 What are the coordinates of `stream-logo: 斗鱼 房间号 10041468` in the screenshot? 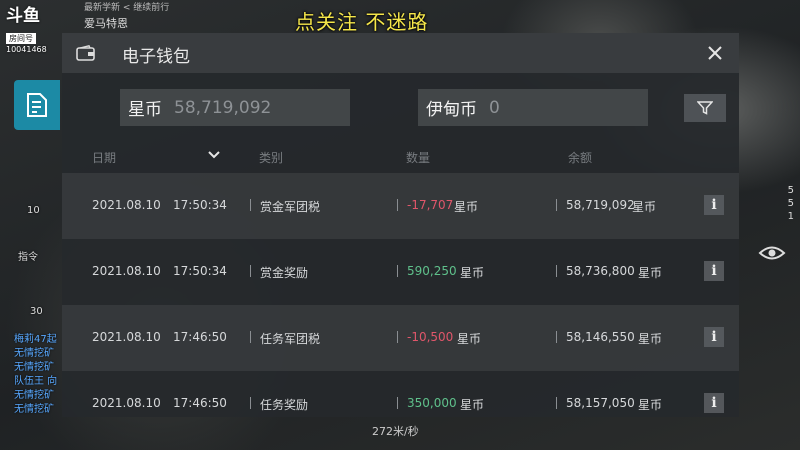 It's located at (34, 30).